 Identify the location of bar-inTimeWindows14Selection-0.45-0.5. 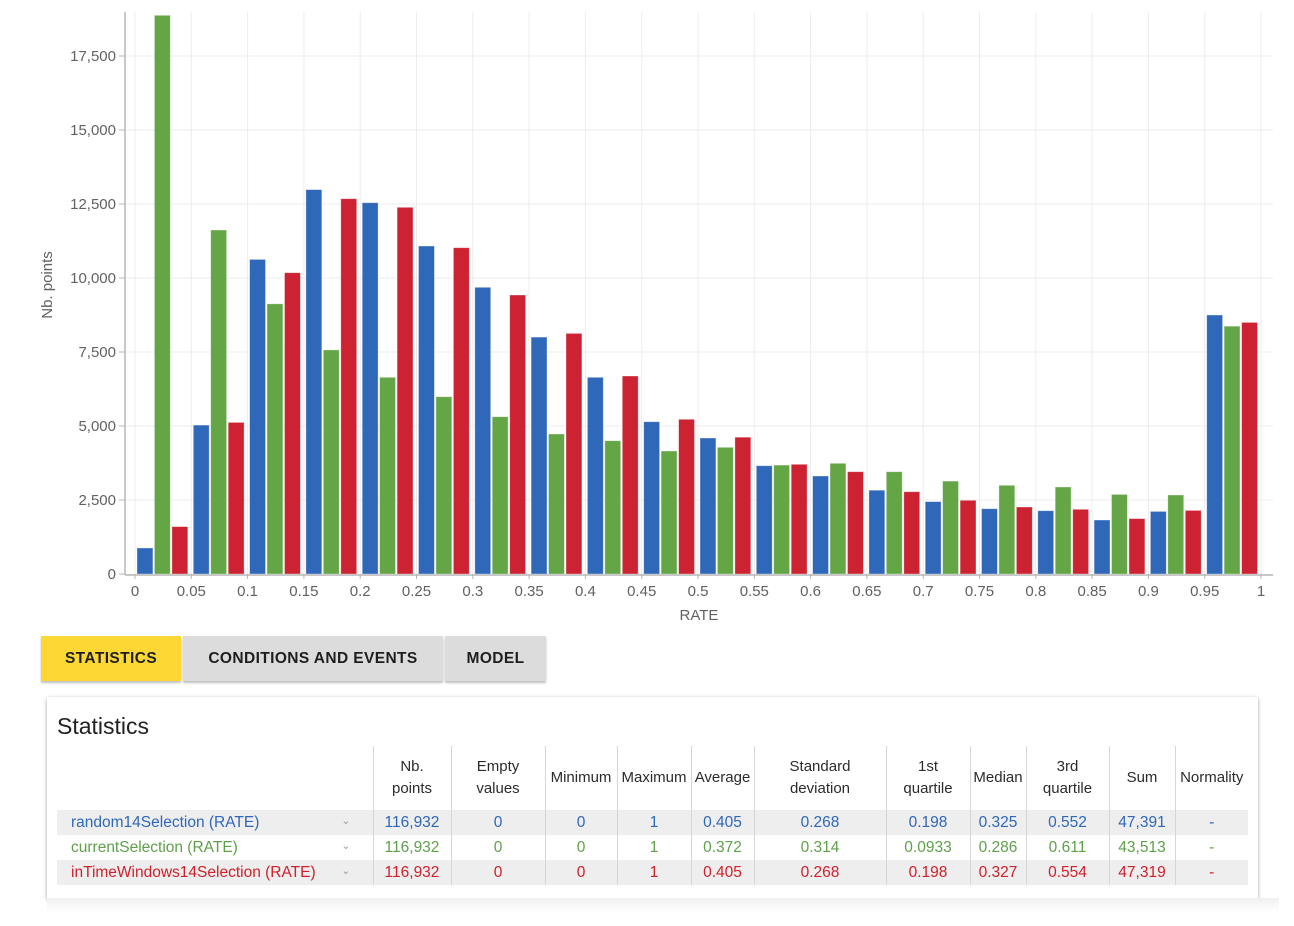
(686, 496).